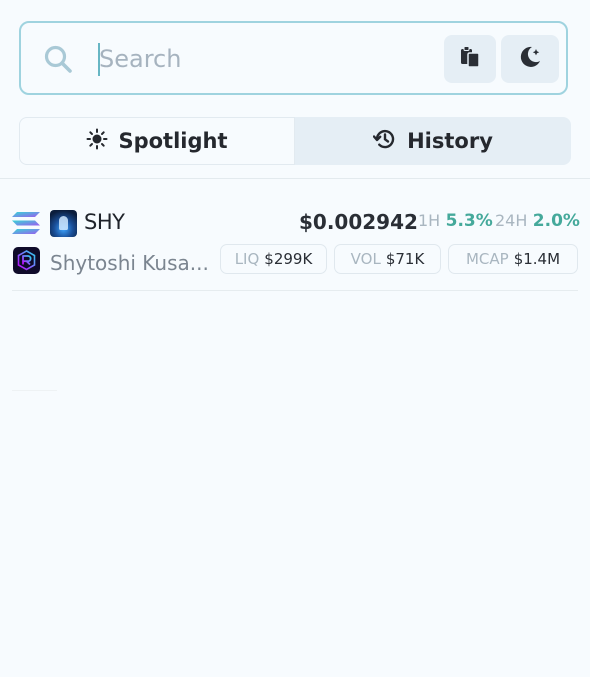 Image resolution: width=590 pixels, height=677 pixels. What do you see at coordinates (384, 141) in the screenshot?
I see `history-icon` at bounding box center [384, 141].